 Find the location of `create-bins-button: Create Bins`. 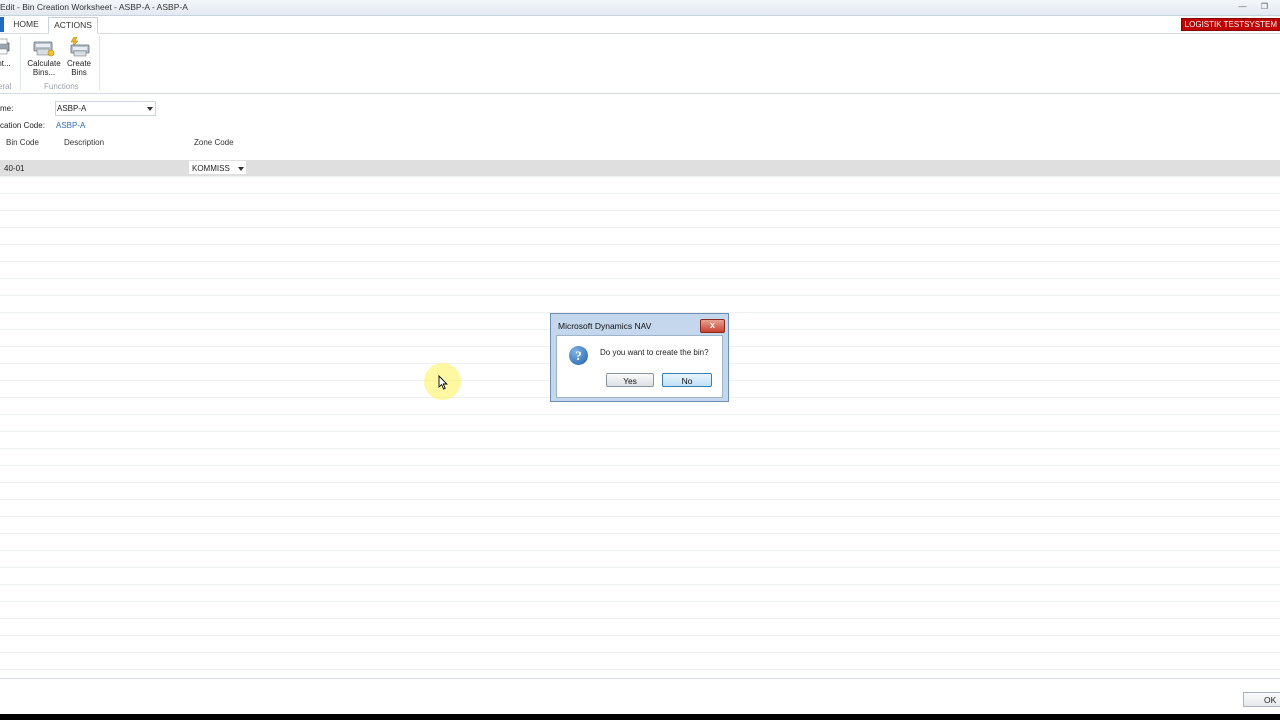

create-bins-button: Create Bins is located at coordinates (79, 56).